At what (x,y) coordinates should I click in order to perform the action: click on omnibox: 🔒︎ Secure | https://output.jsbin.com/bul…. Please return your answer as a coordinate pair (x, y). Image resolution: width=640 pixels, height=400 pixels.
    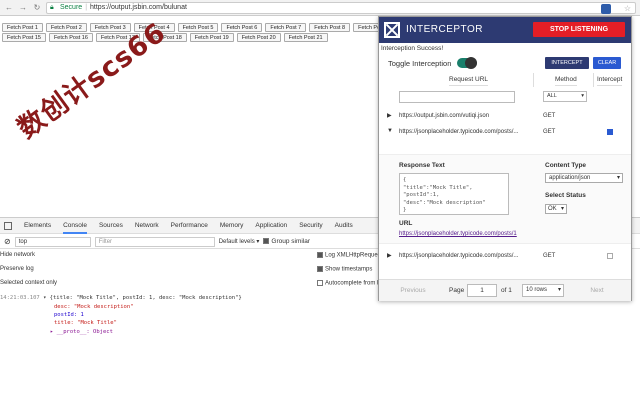
    Looking at the image, I should click on (341, 7).